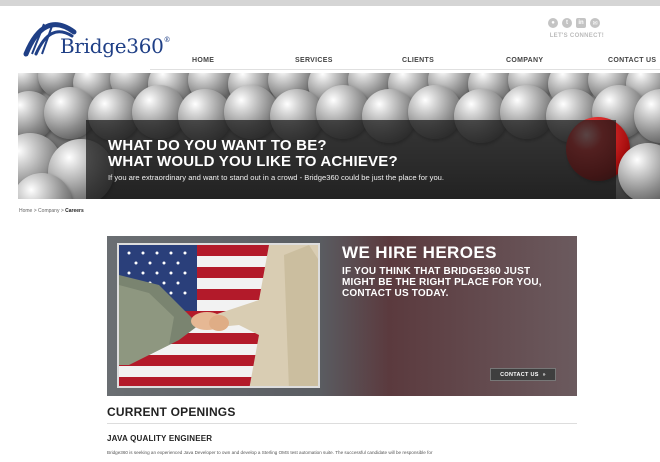 The width and height of the screenshot is (660, 462). I want to click on breadcrumb-home: Home, so click(25, 211).